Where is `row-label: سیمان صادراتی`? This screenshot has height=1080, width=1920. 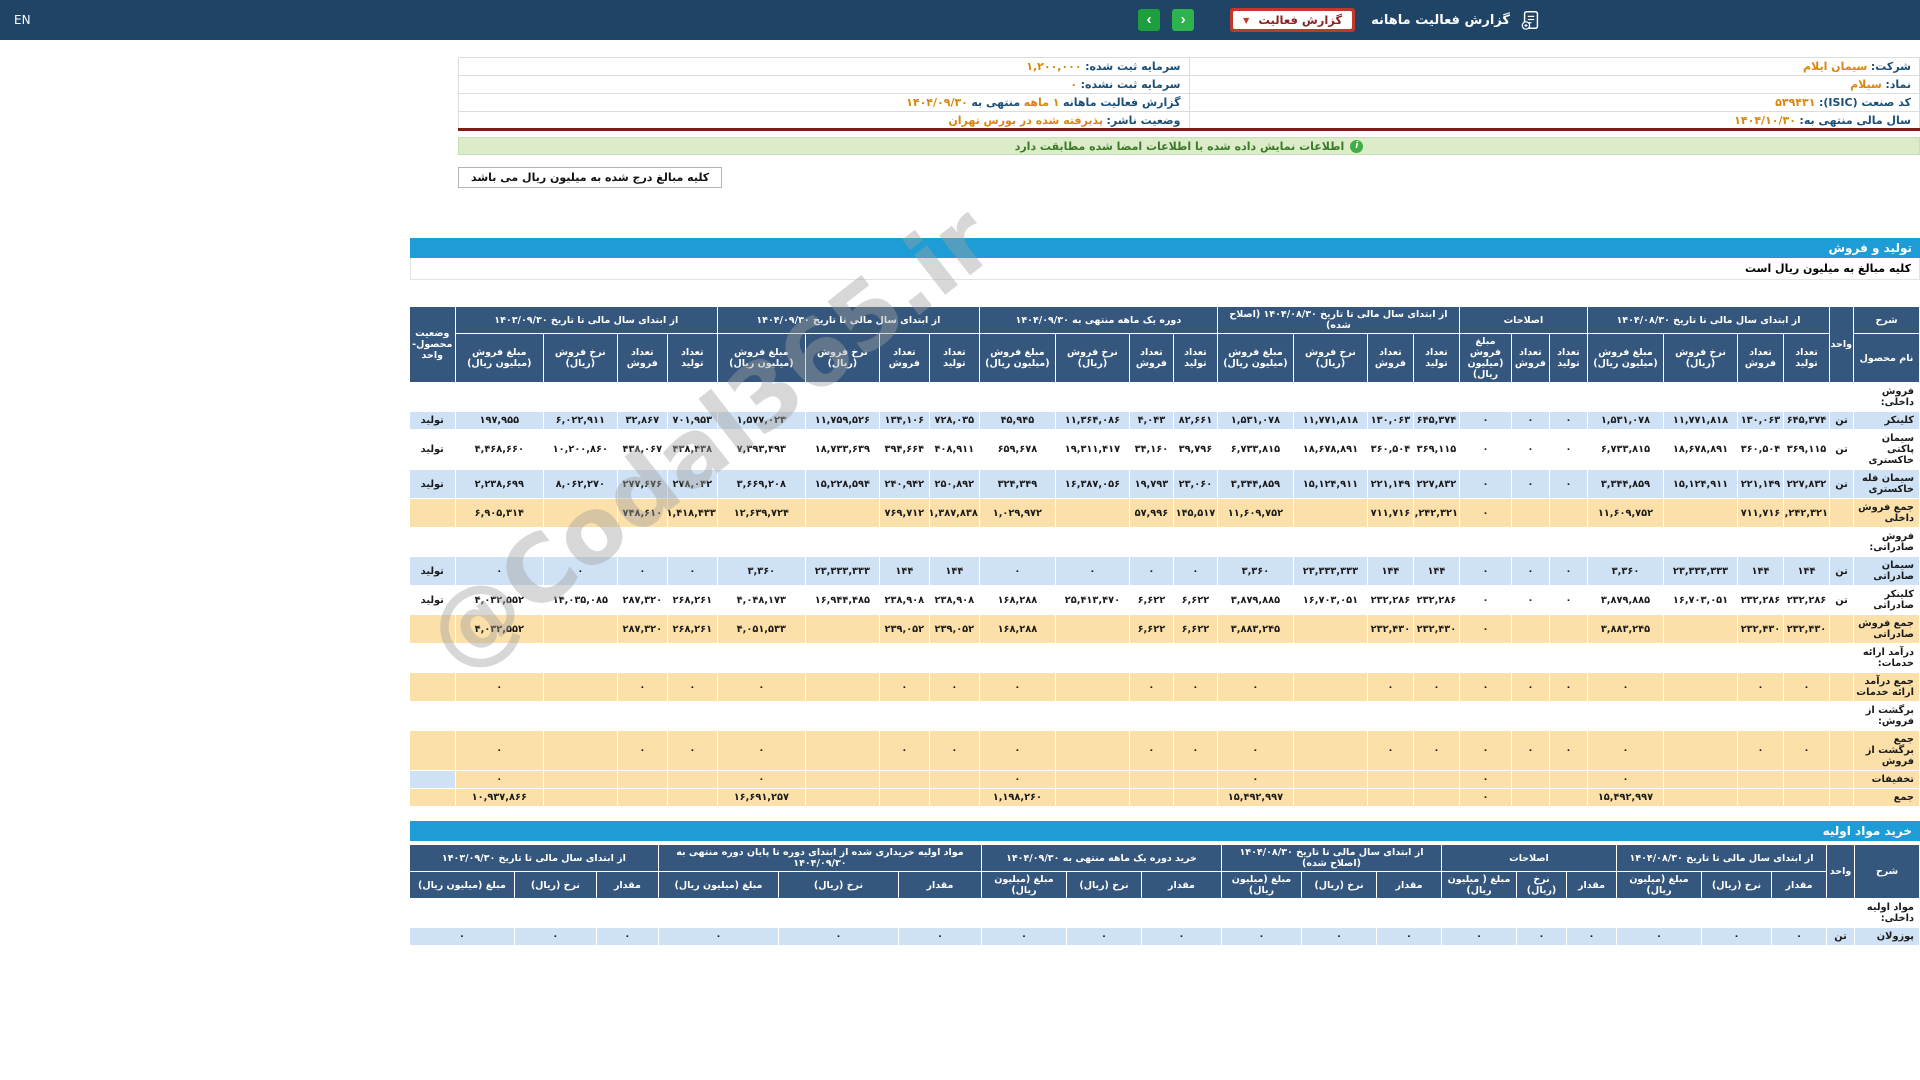
row-label: سیمان صادراتی is located at coordinates (1886, 571).